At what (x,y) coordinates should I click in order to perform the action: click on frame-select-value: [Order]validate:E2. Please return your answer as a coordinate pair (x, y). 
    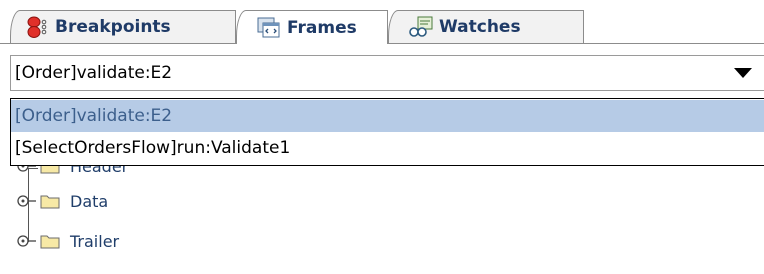
    Looking at the image, I should click on (94, 73).